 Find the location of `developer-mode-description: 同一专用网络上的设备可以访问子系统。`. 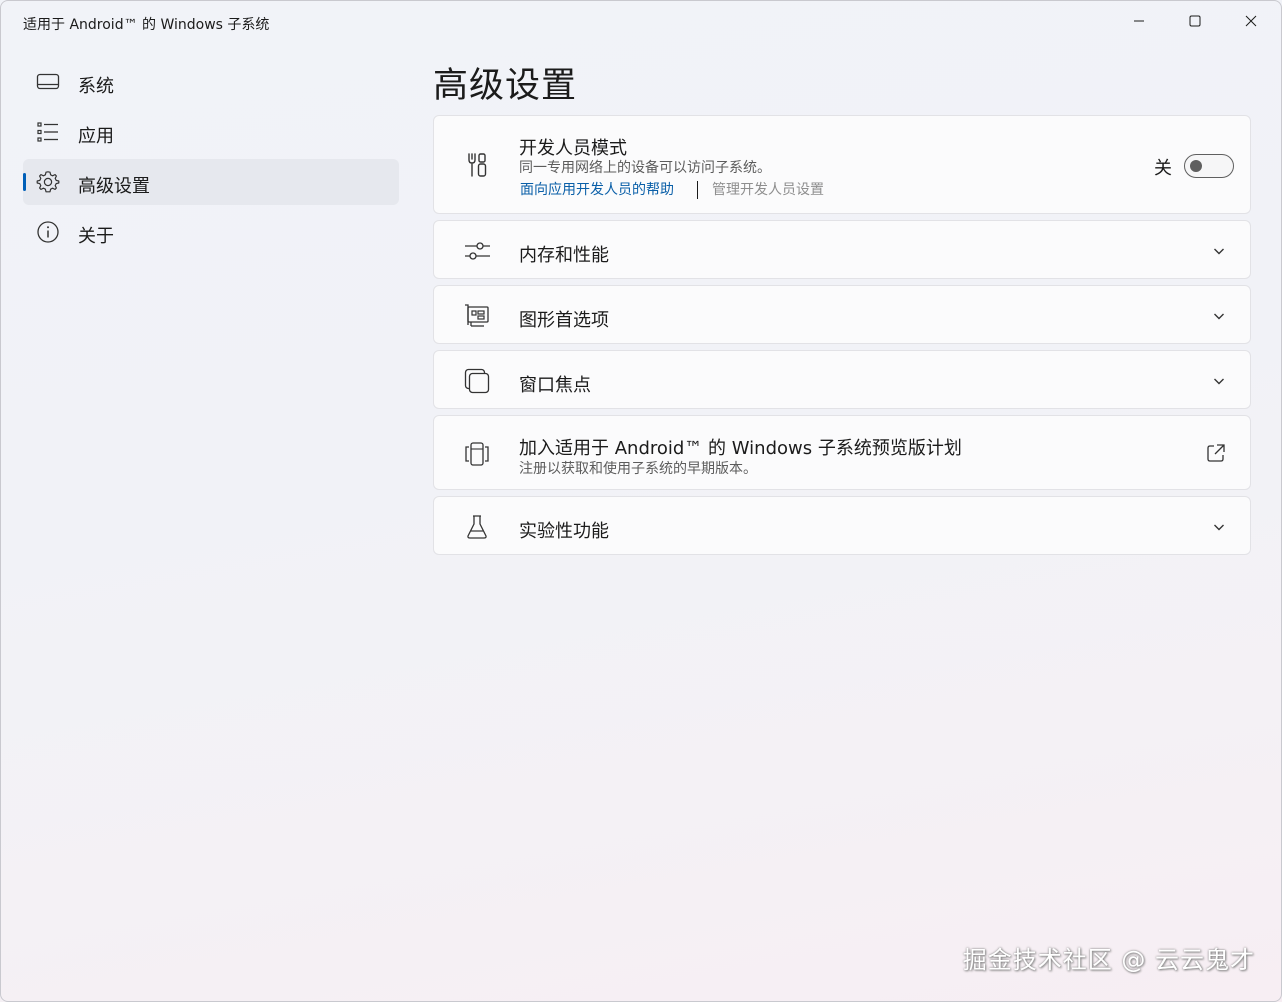

developer-mode-description: 同一专用网络上的设备可以访问子系统。 is located at coordinates (645, 168).